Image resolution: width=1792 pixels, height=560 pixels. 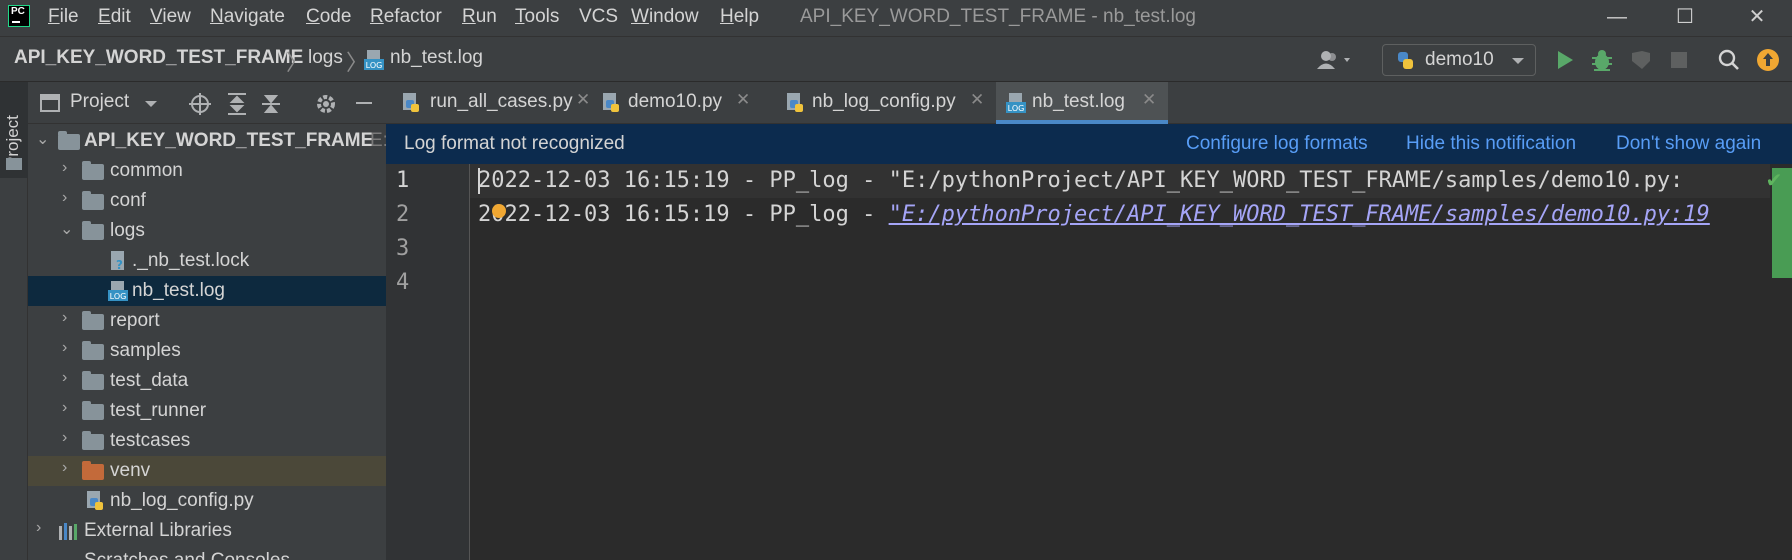 I want to click on excluded-folder-icon, so click(x=93, y=470).